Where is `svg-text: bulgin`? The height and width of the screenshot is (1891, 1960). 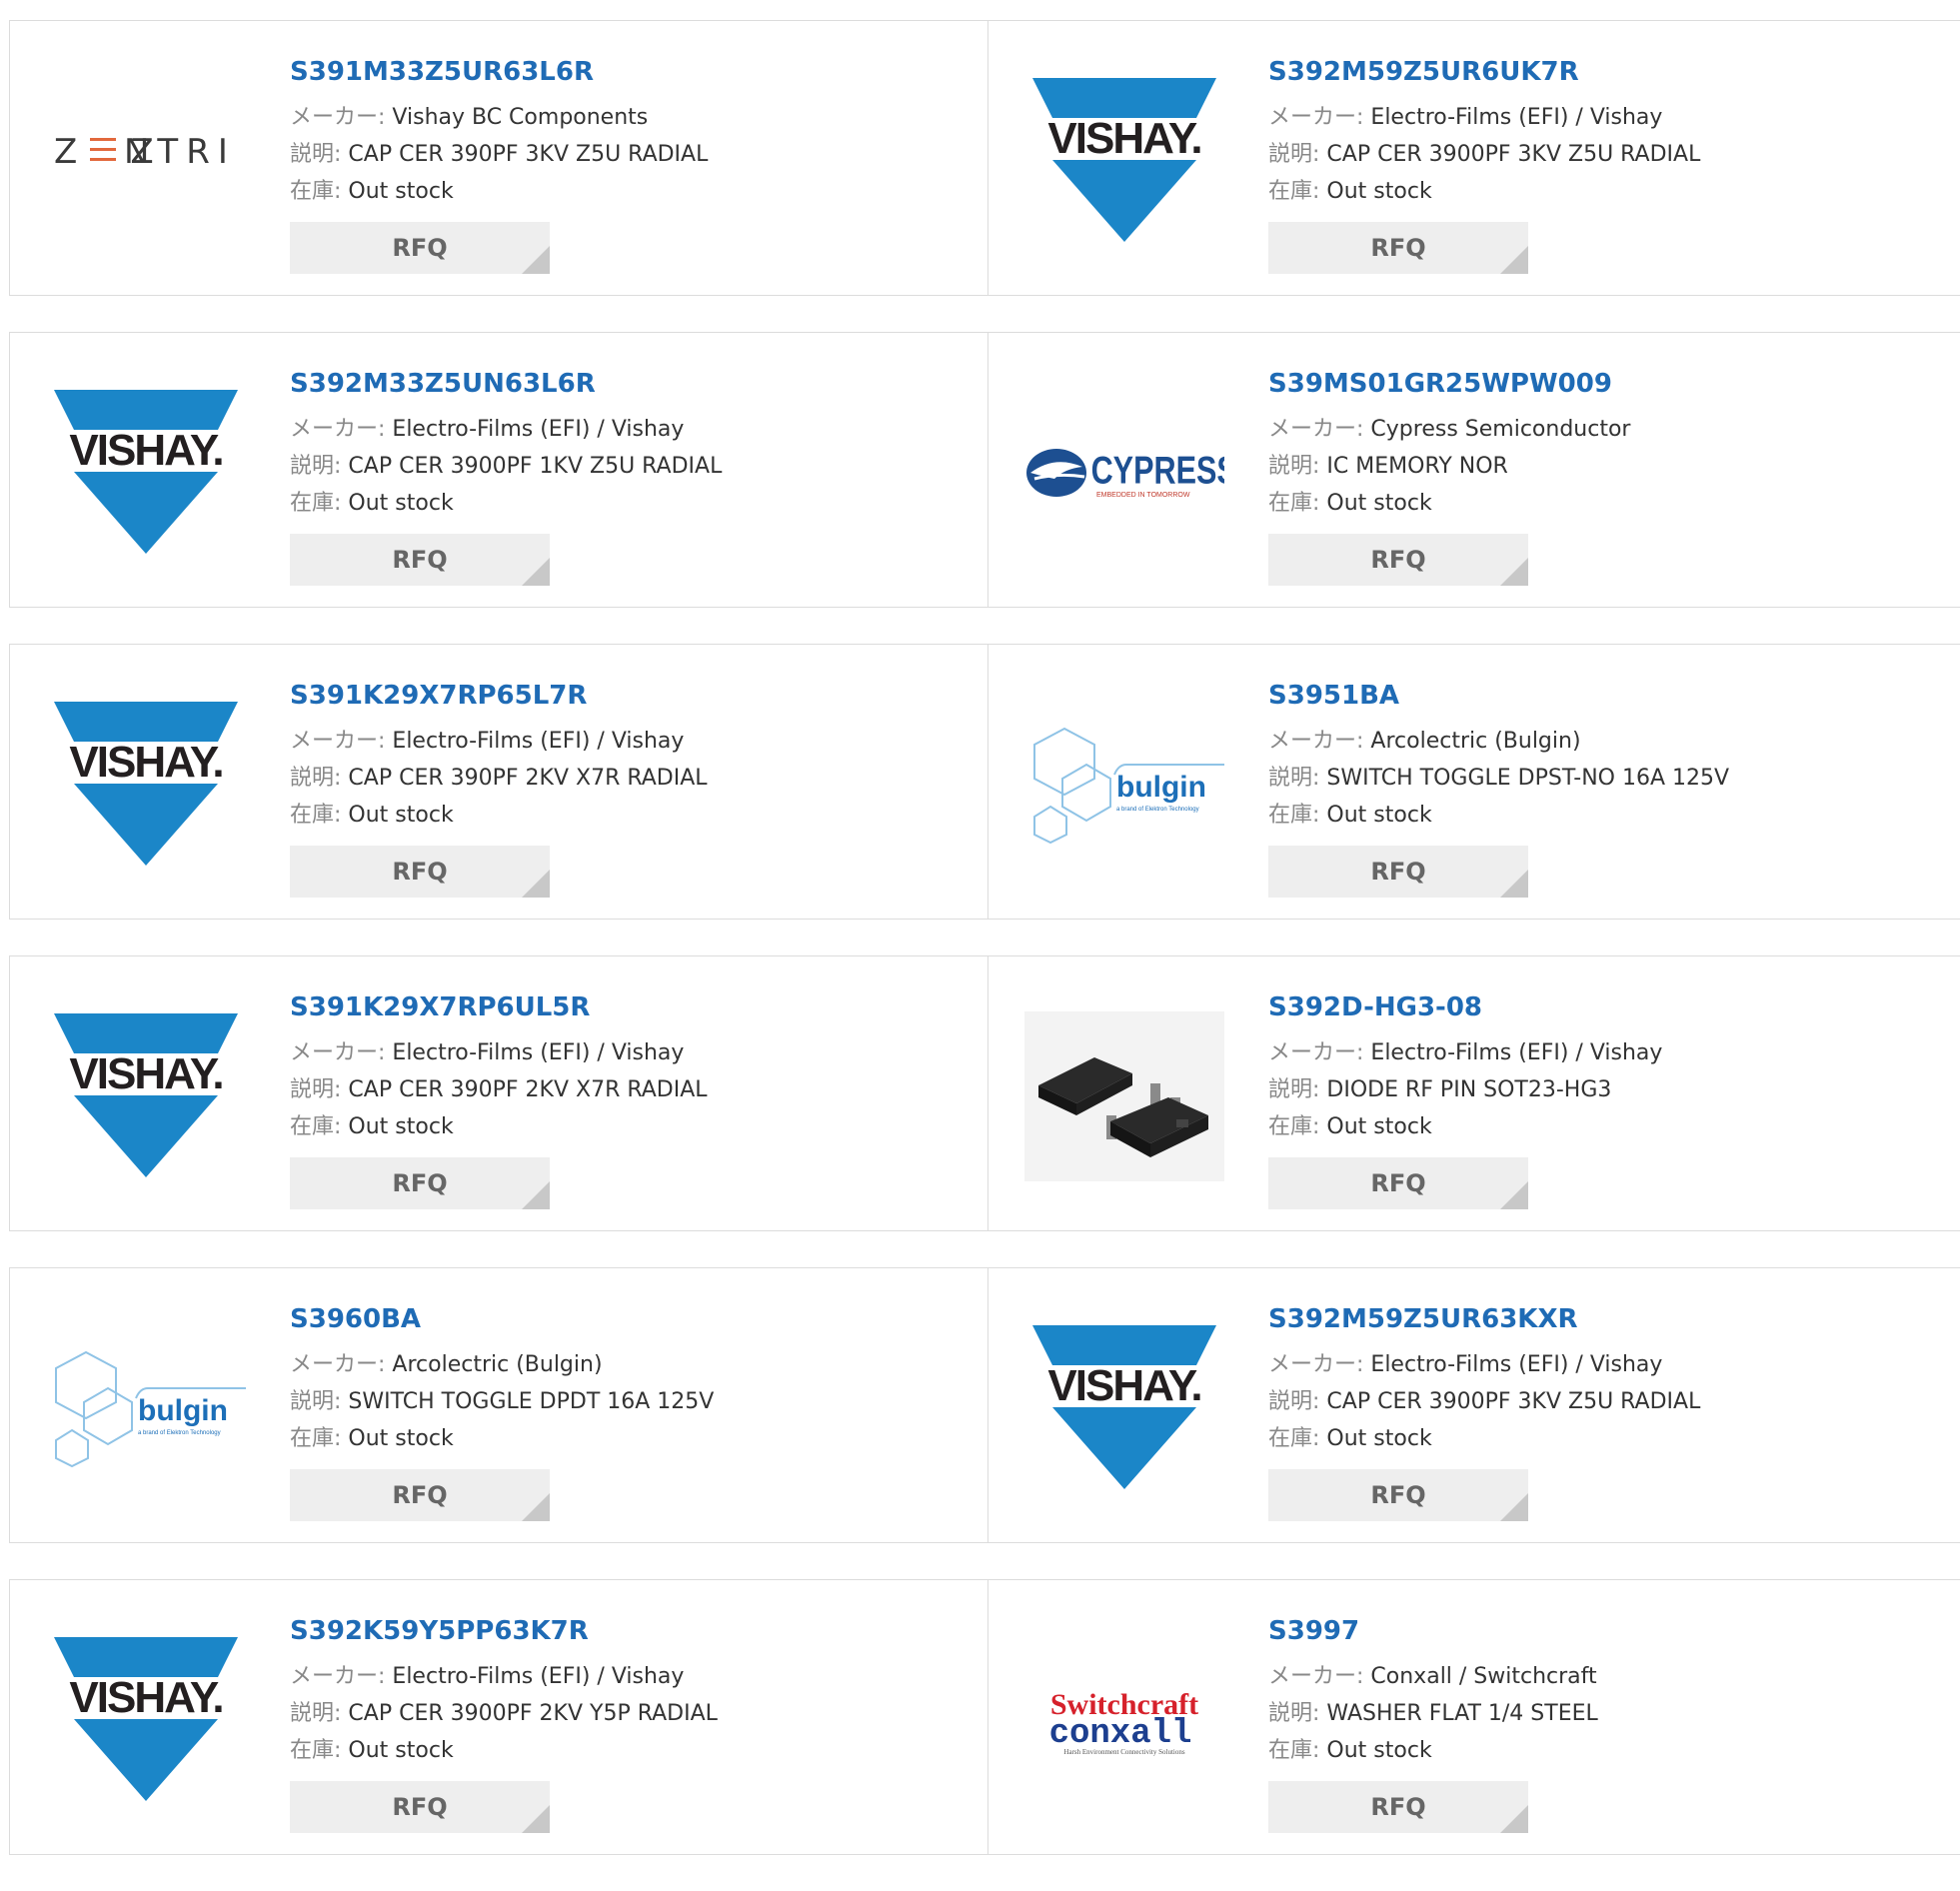
svg-text: bulgin is located at coordinates (1161, 787).